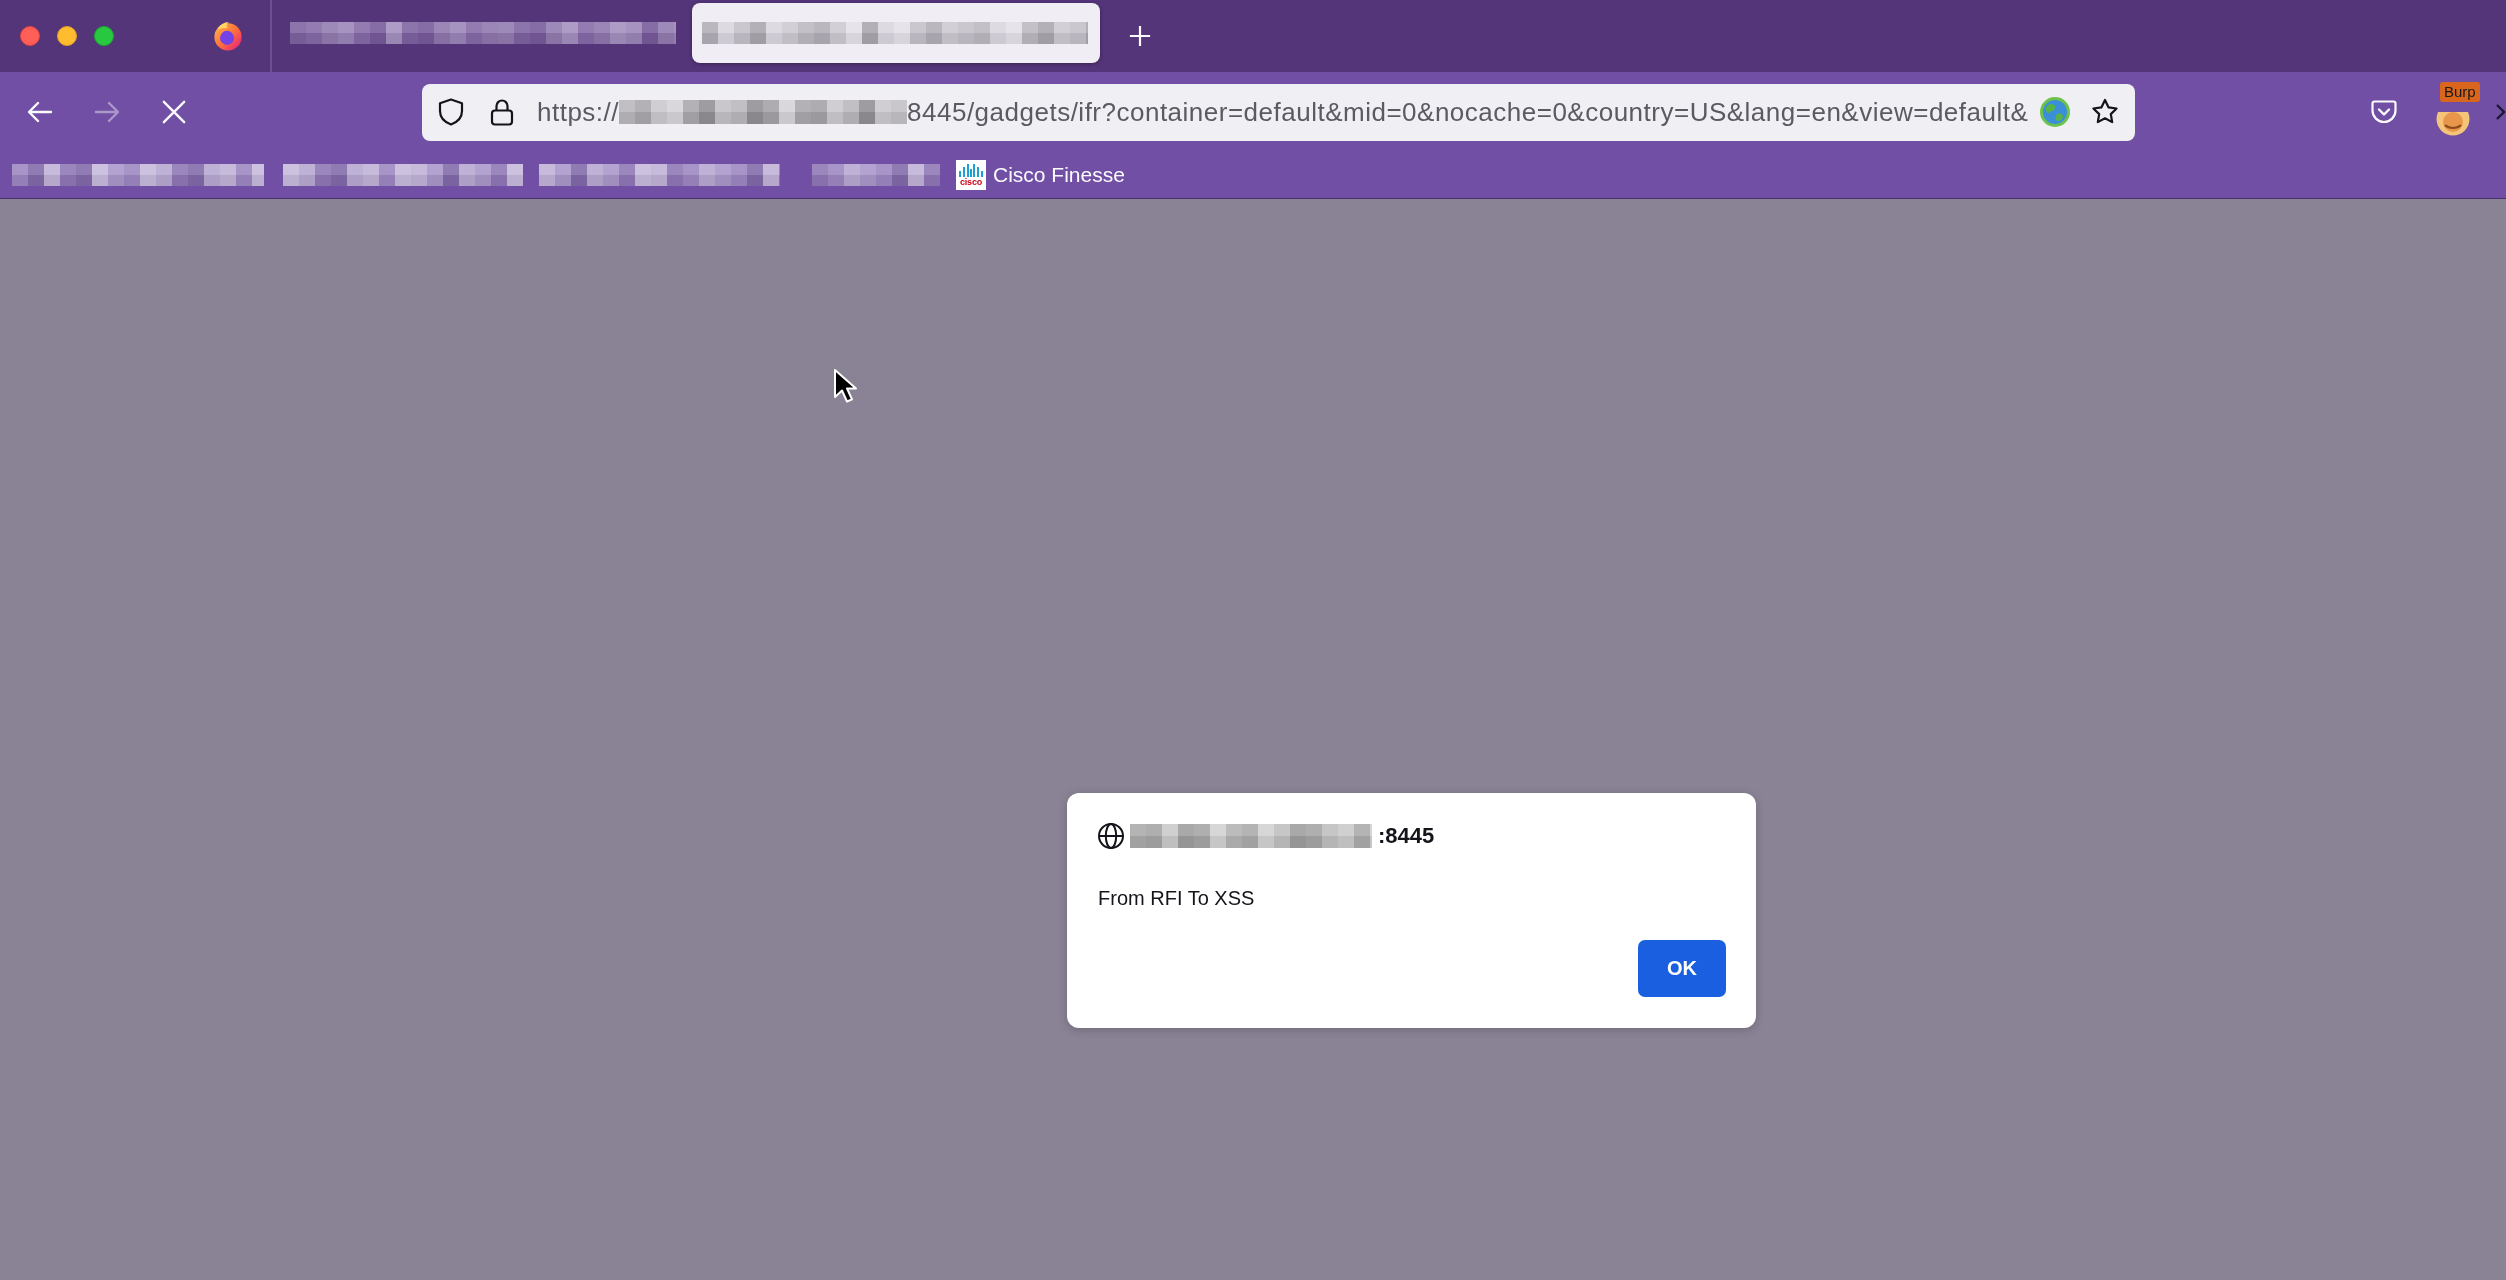 The width and height of the screenshot is (2506, 1280). I want to click on extension-icon, so click(2453, 124).